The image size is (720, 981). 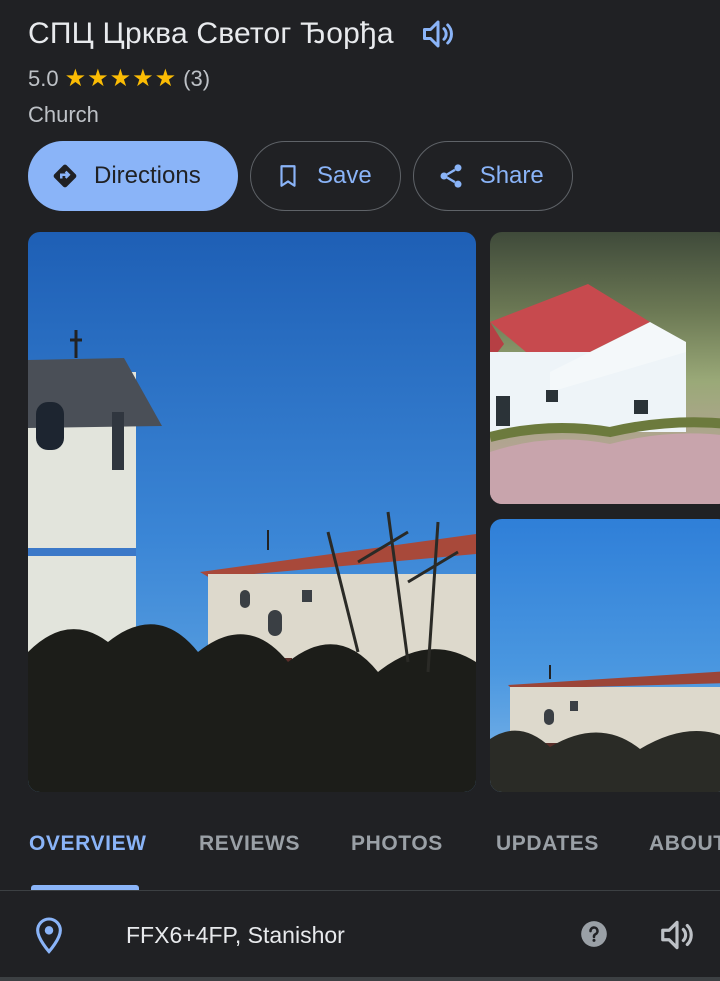 What do you see at coordinates (360, 979) in the screenshot?
I see `divider` at bounding box center [360, 979].